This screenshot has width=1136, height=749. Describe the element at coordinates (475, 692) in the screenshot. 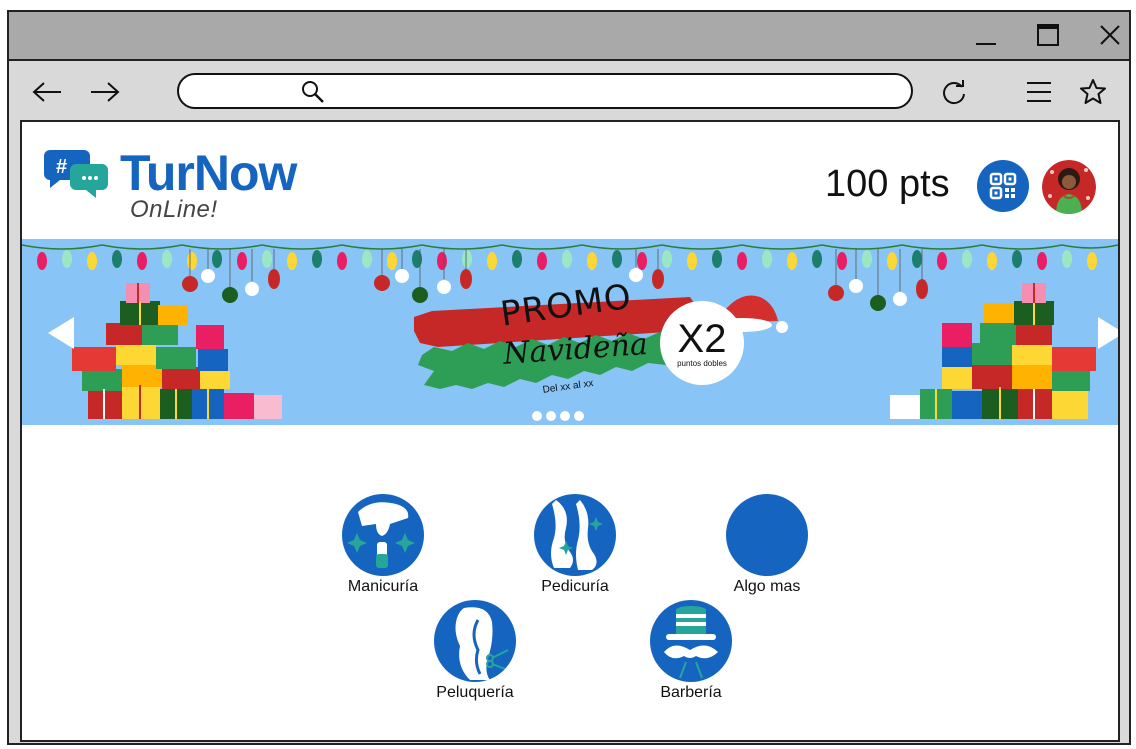

I see `service-label: Peluquería` at that location.